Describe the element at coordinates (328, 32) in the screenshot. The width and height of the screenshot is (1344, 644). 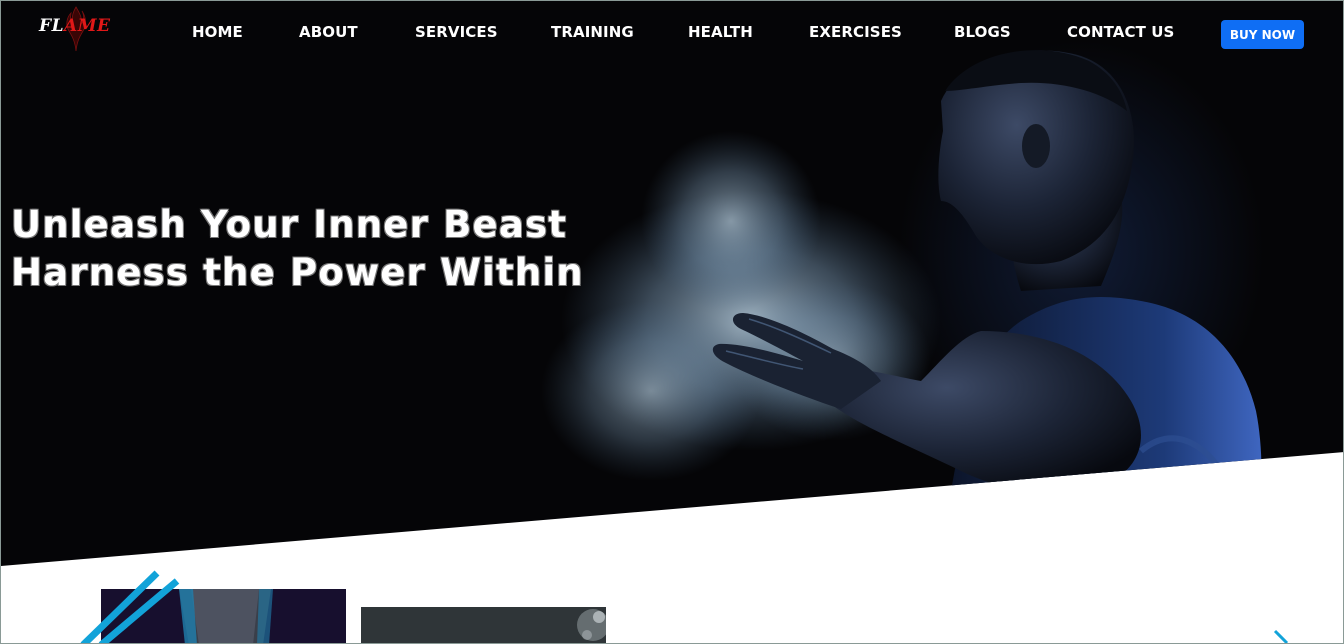
I see `nav-item-about: ABOUT` at that location.